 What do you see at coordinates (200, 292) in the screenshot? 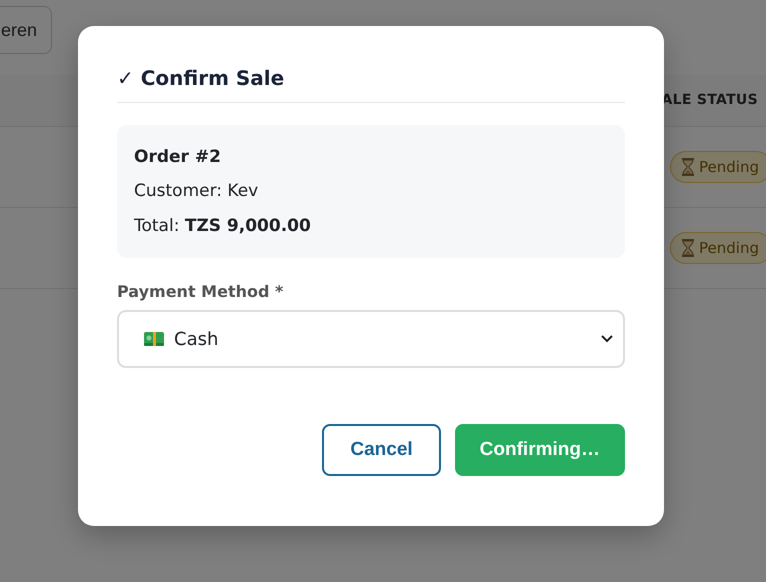
I see `field-label: Payment Method *` at bounding box center [200, 292].